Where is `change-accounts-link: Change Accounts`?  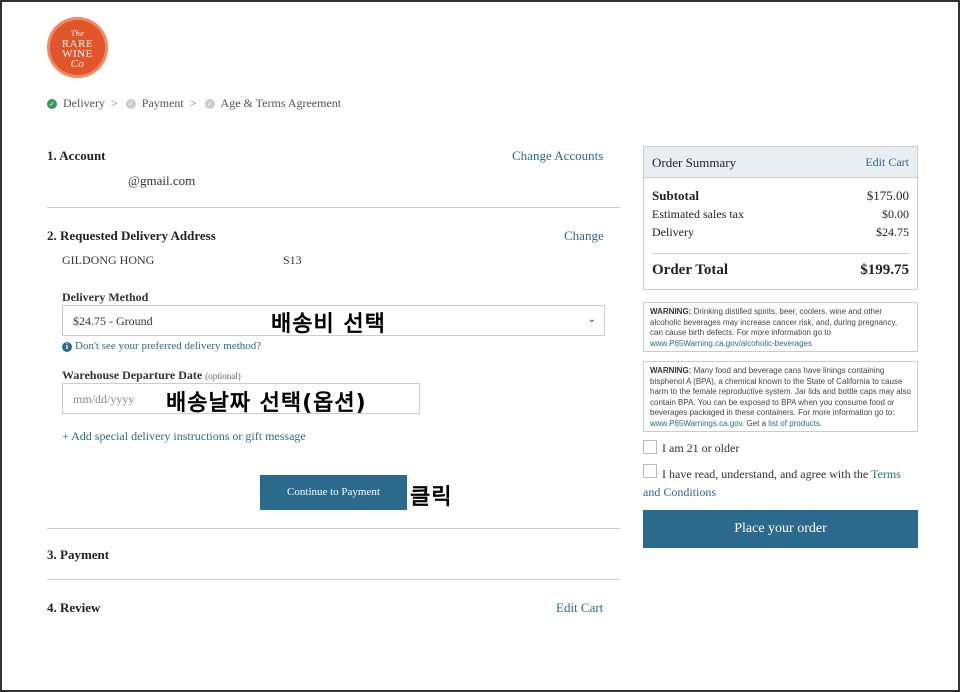 change-accounts-link: Change Accounts is located at coordinates (557, 156).